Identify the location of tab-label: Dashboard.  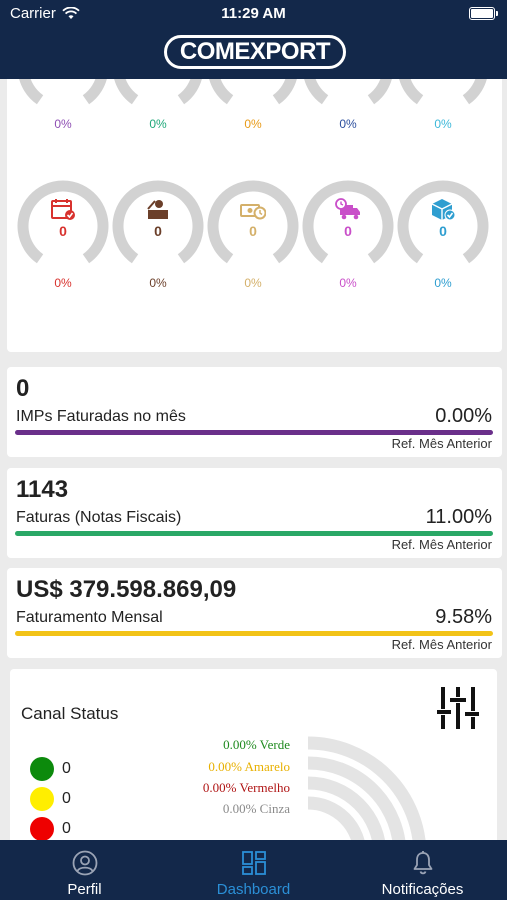
(253, 889).